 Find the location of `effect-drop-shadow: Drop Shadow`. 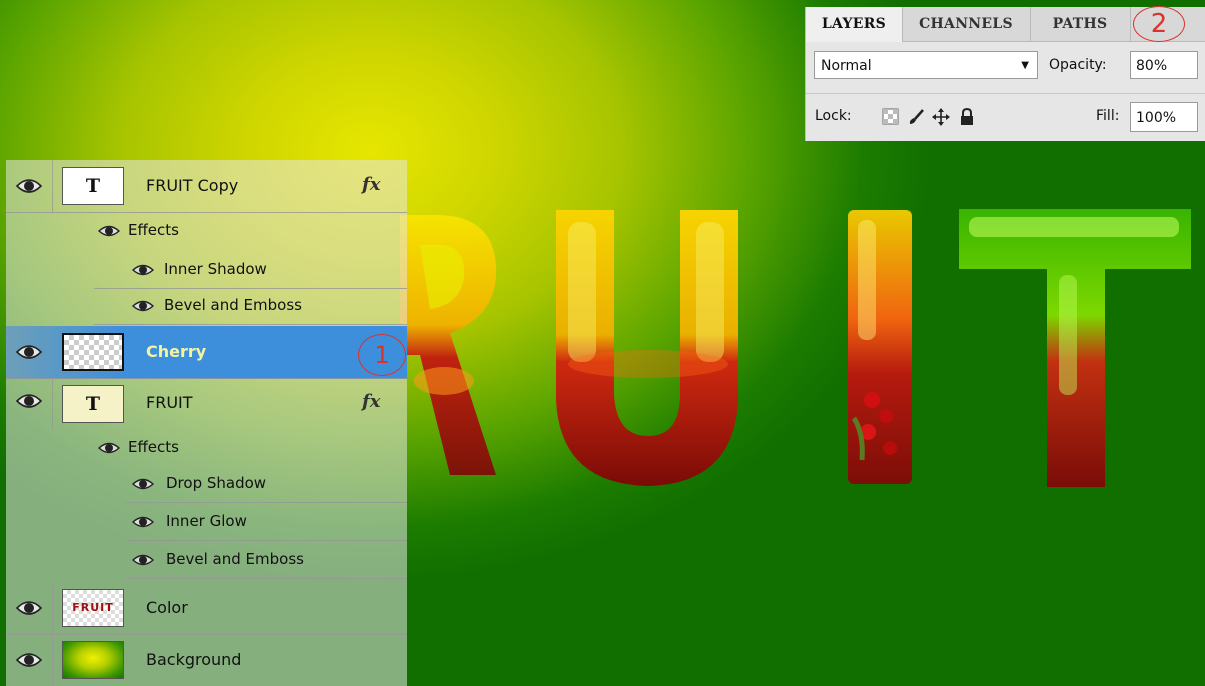

effect-drop-shadow: Drop Shadow is located at coordinates (266, 484).